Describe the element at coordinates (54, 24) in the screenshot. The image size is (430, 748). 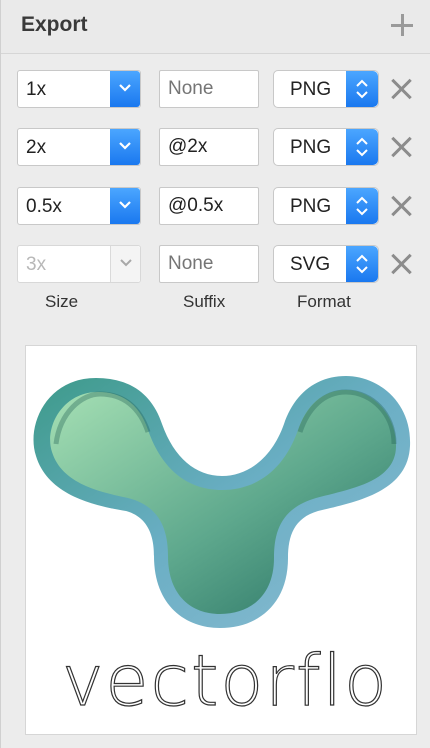
I see `panel-title: Export` at that location.